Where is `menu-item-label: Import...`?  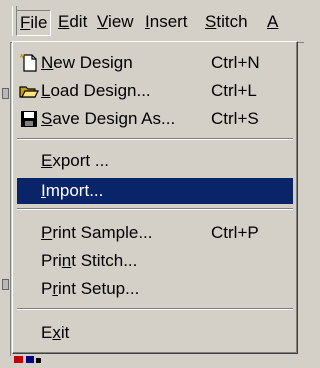 menu-item-label: Import... is located at coordinates (72, 190).